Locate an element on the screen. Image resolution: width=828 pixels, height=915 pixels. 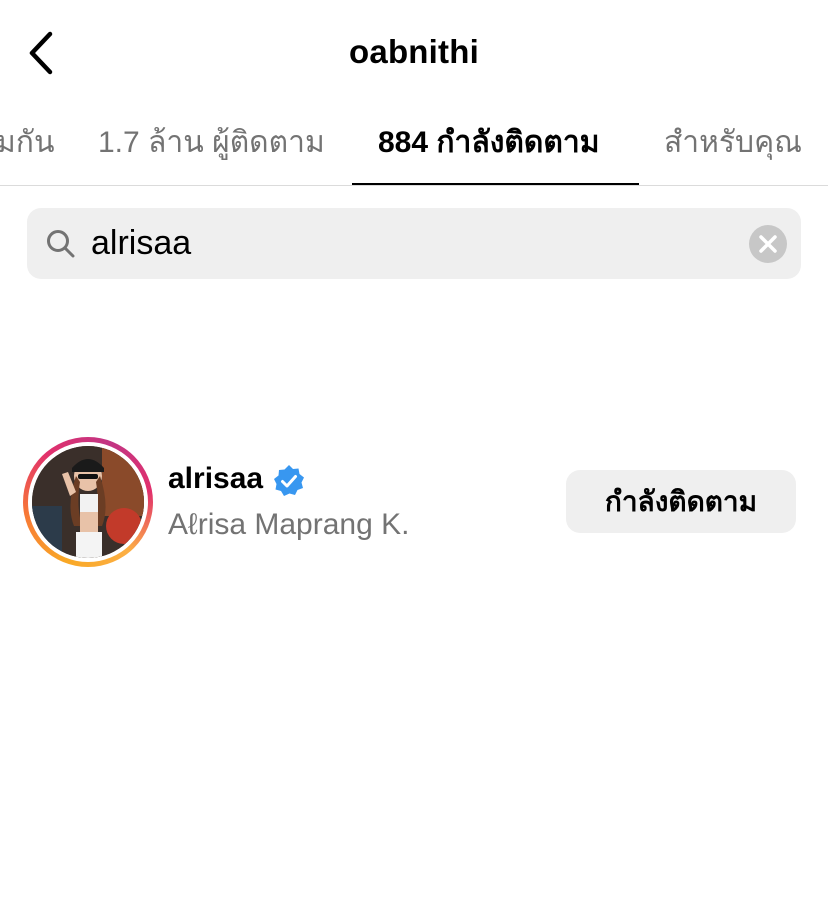
story-ring is located at coordinates (88, 502).